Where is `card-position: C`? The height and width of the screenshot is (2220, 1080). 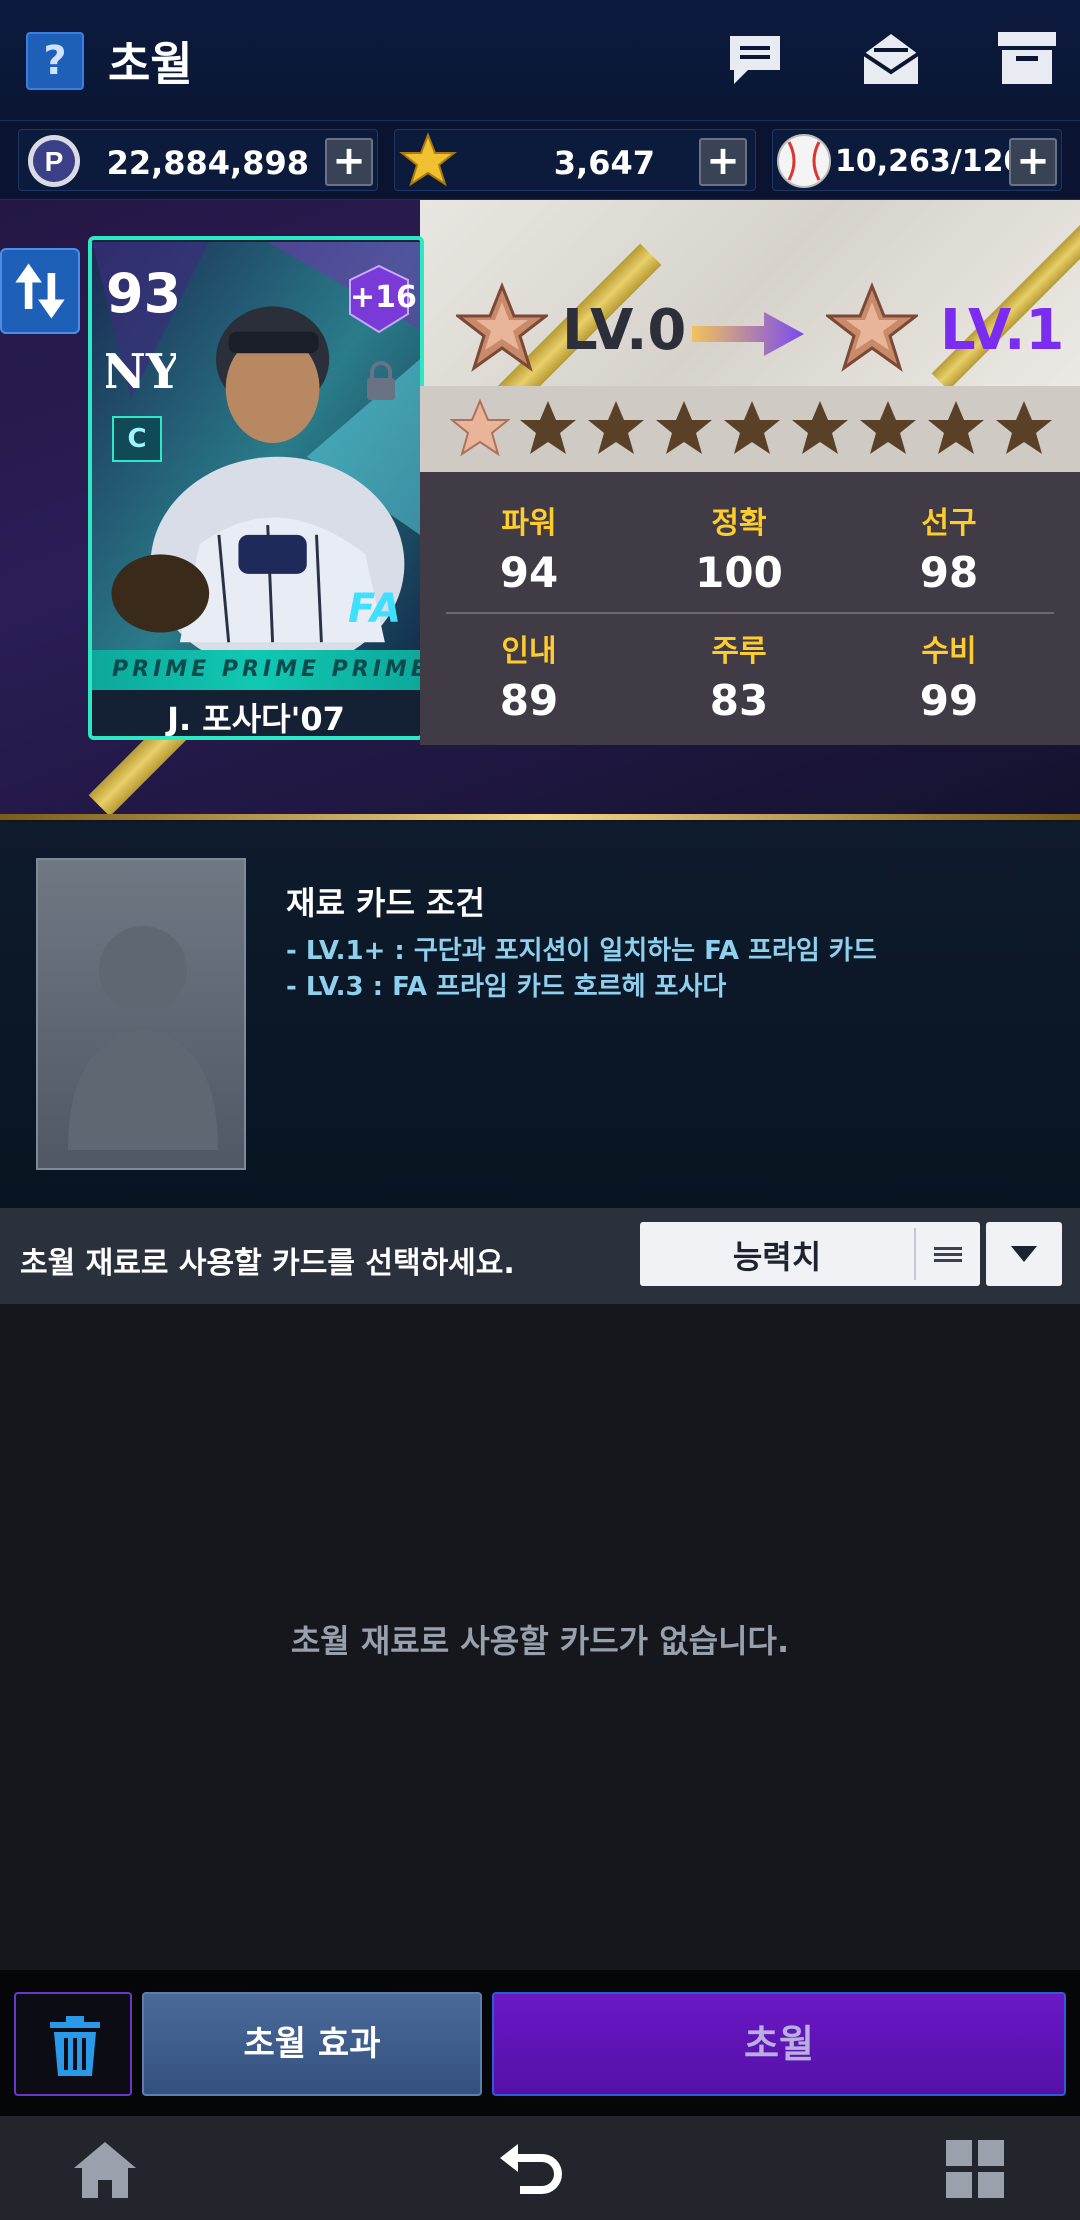
card-position: C is located at coordinates (137, 439).